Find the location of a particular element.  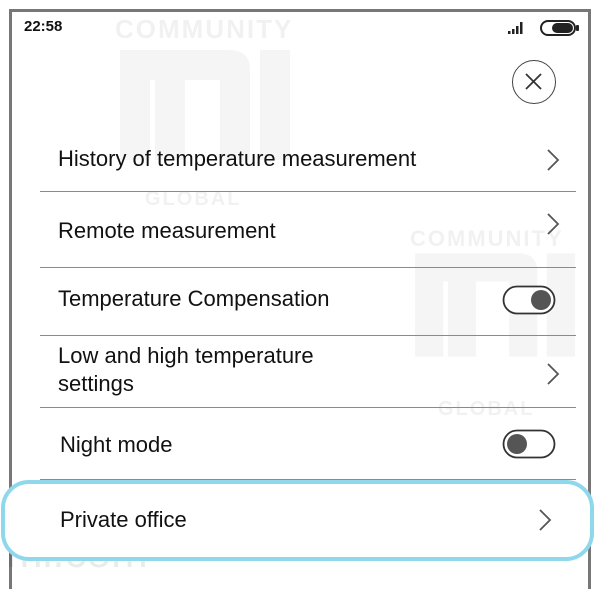

menu-item-label: History of temperature measurement is located at coordinates (237, 158).